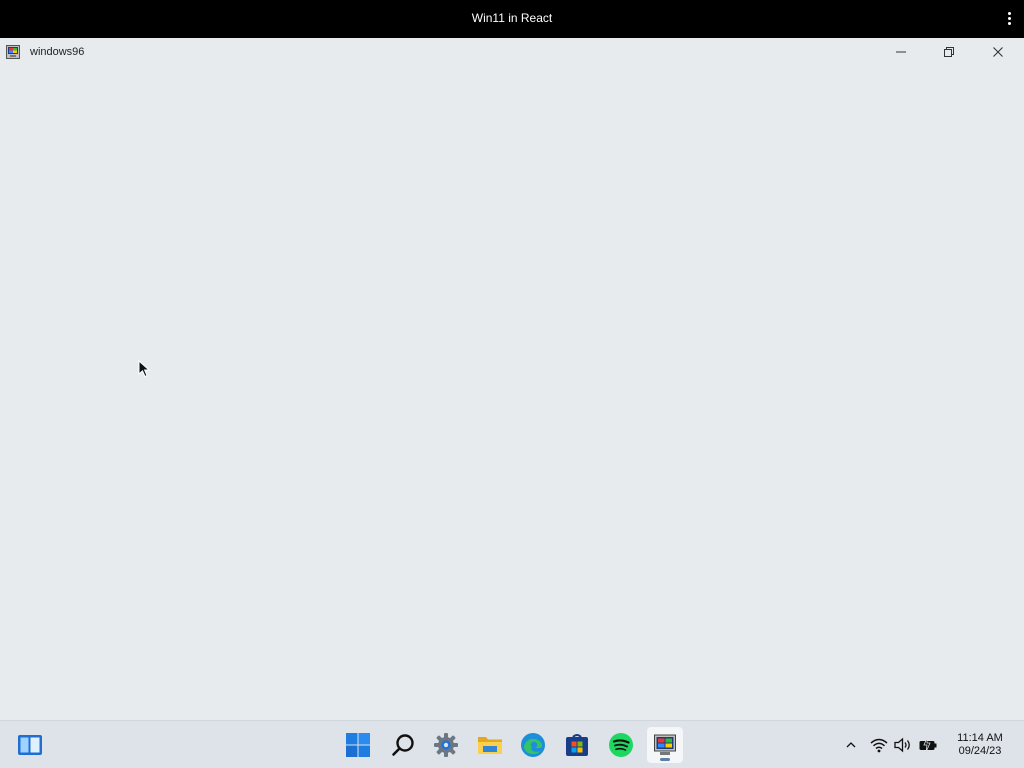  I want to click on widgets-button, so click(30, 745).